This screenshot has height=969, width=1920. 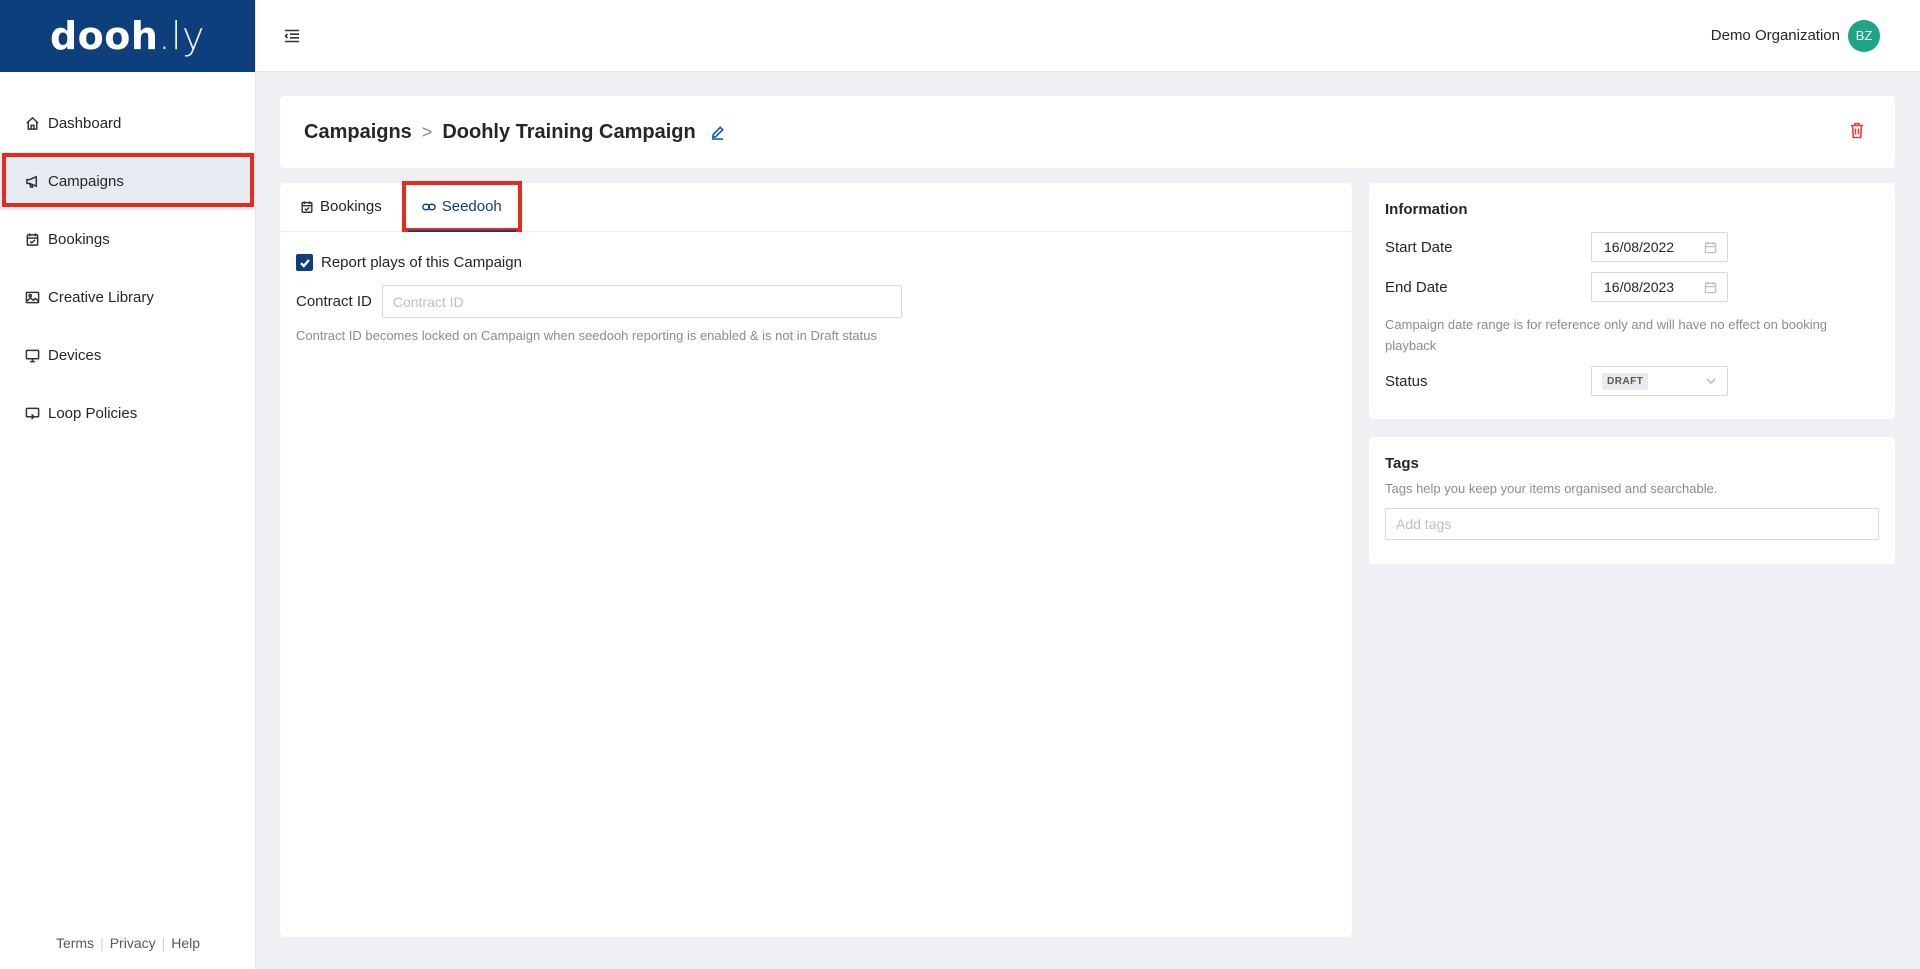 What do you see at coordinates (358, 132) in the screenshot?
I see `breadcrumb-campaigns: Campaigns` at bounding box center [358, 132].